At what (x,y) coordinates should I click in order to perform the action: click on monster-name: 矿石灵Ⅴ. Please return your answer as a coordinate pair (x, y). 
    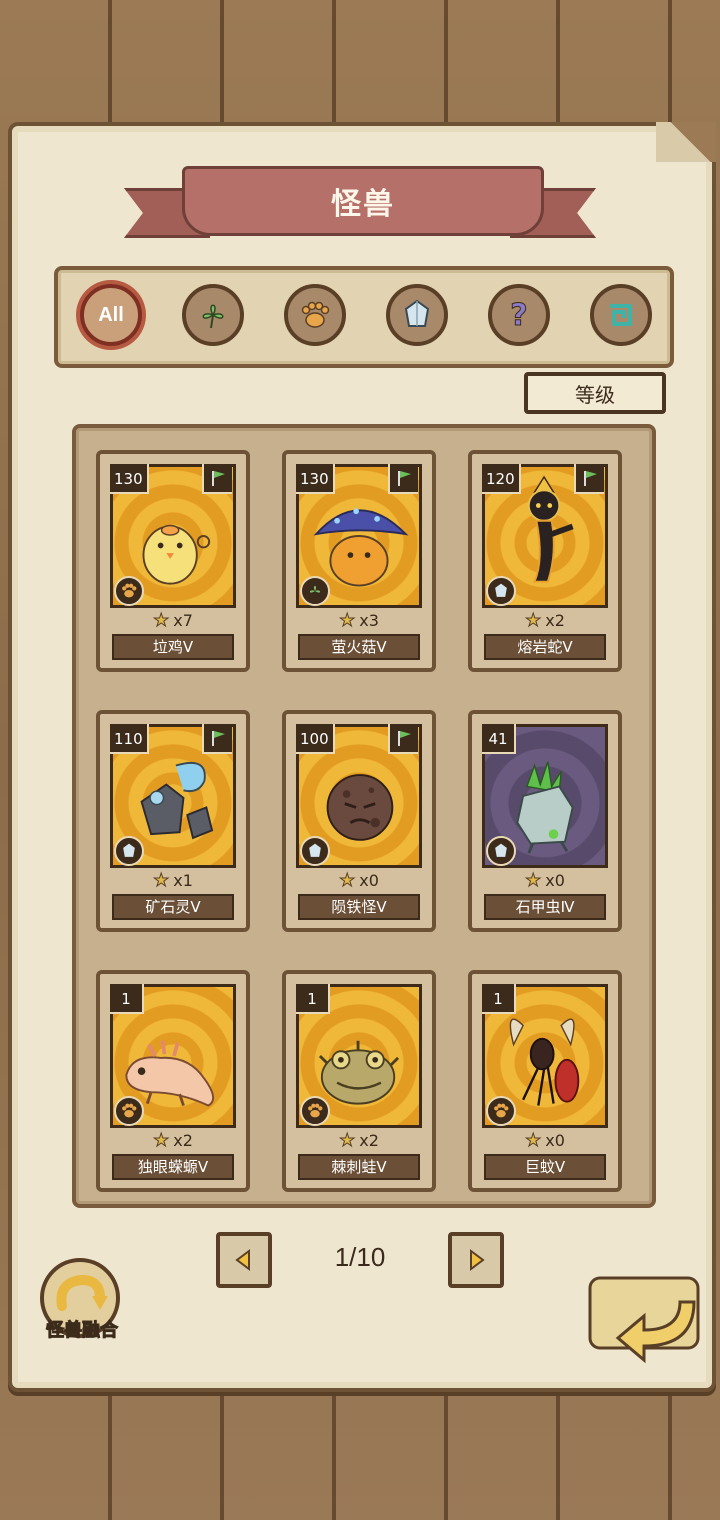
    Looking at the image, I should click on (173, 907).